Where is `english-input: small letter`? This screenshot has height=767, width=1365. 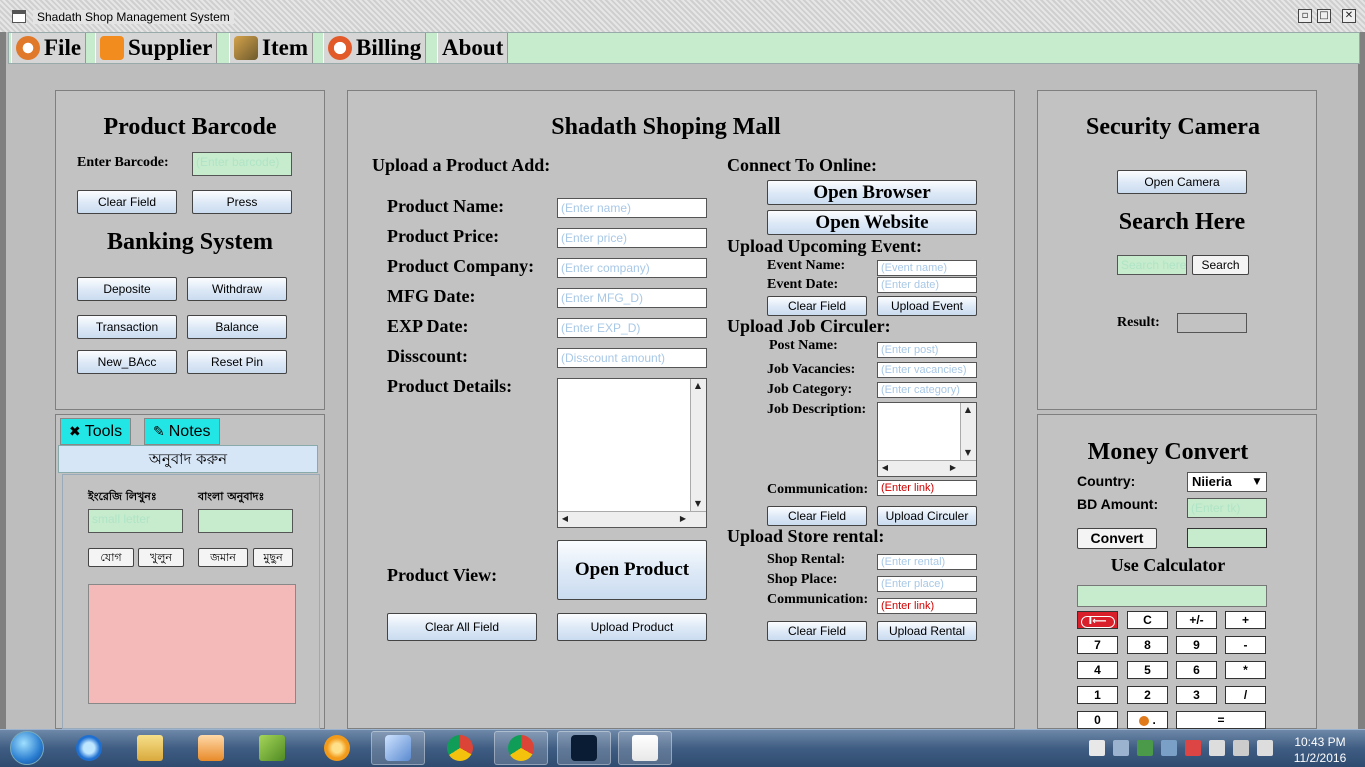
english-input: small letter is located at coordinates (135, 521).